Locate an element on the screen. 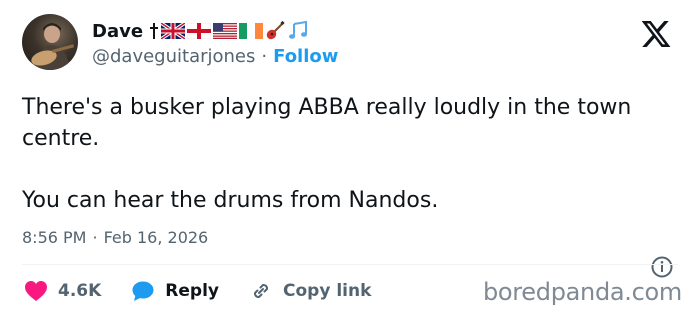 The image size is (700, 318). reply-button: Reply is located at coordinates (175, 291).